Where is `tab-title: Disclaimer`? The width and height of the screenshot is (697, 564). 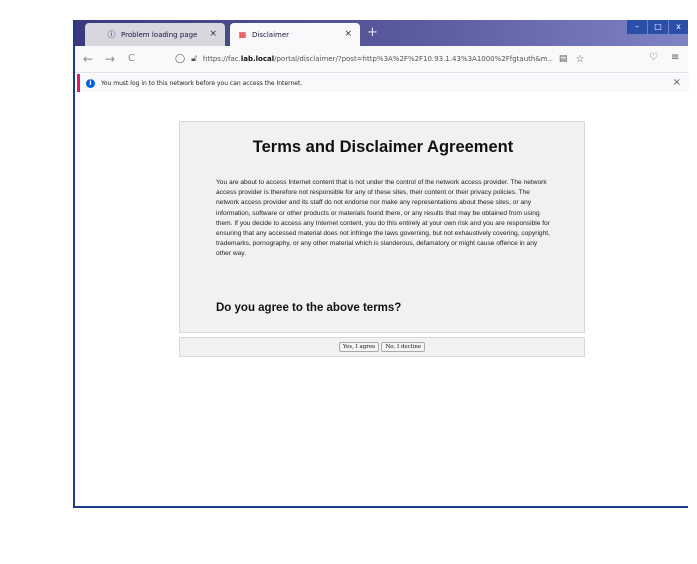 tab-title: Disclaimer is located at coordinates (271, 34).